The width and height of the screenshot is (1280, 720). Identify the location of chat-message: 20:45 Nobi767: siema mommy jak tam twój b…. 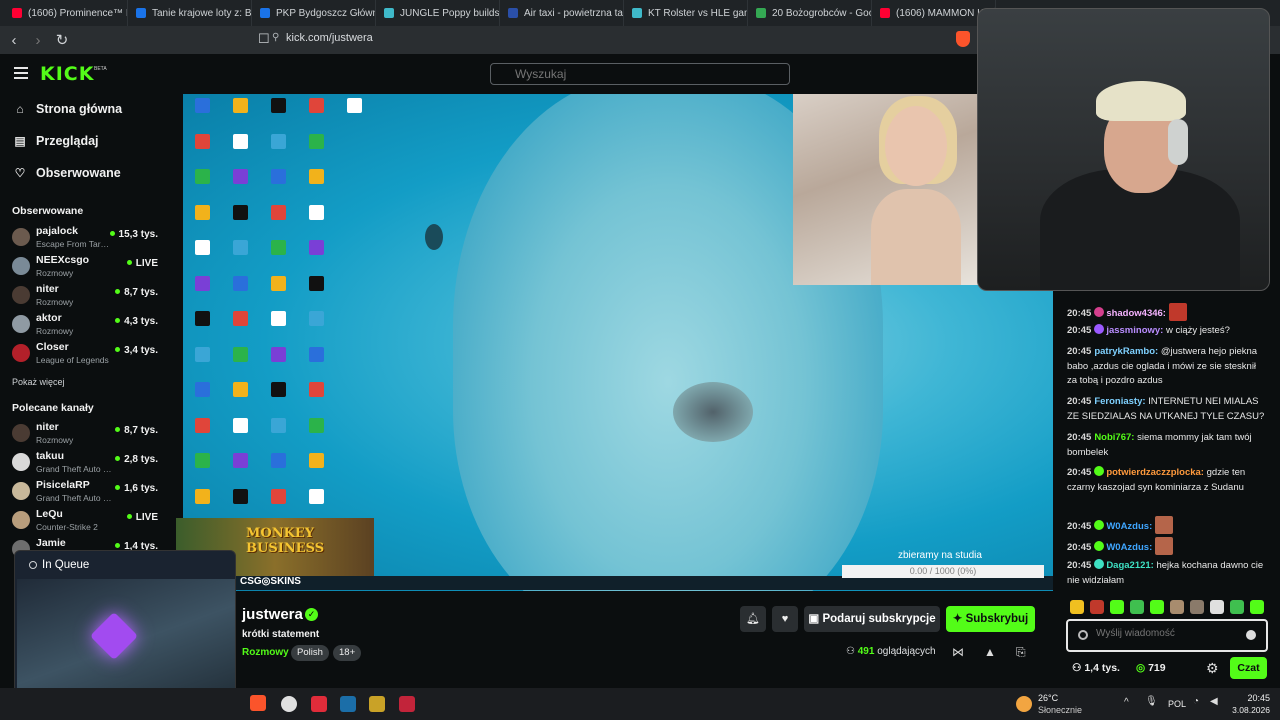
(1159, 445).